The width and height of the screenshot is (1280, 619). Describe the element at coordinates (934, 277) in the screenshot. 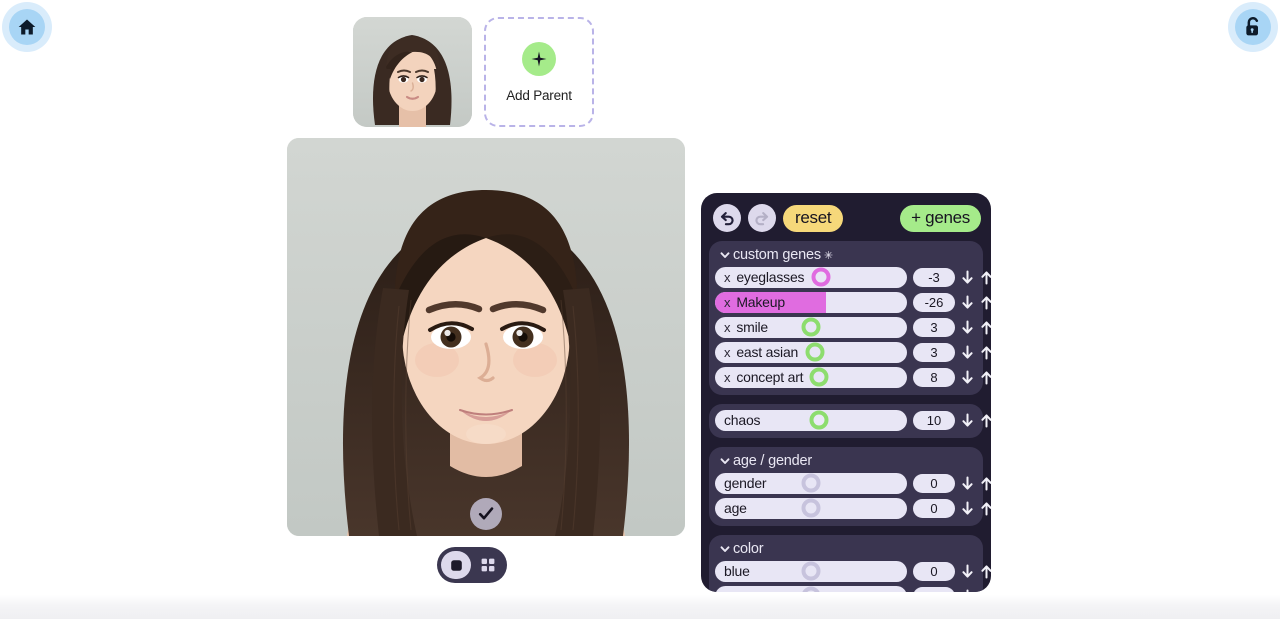

I see `gene-value-input: -3` at that location.